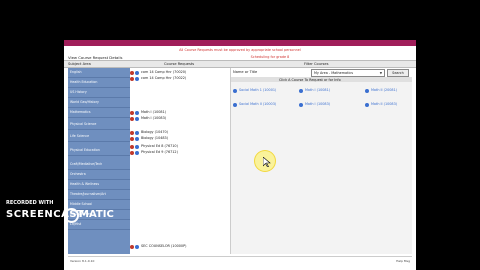  Describe the element at coordinates (99, 103) in the screenshot. I see `sidebar-item-world-geo: World Geo/History` at that location.